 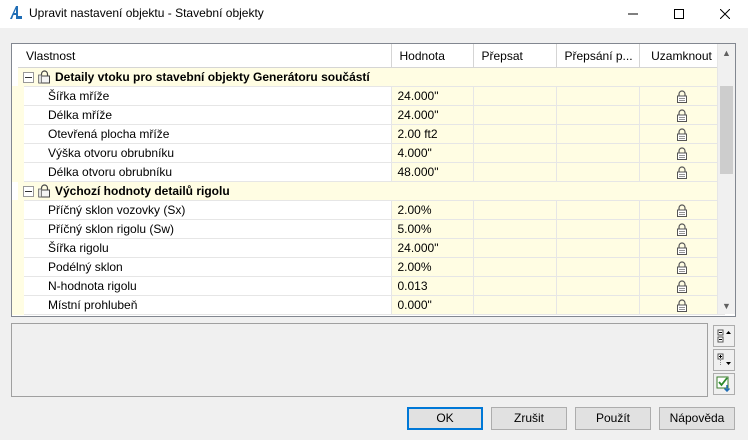 I want to click on group-row: Výchozí hodnoty detailů rigolu, so click(x=371, y=191).